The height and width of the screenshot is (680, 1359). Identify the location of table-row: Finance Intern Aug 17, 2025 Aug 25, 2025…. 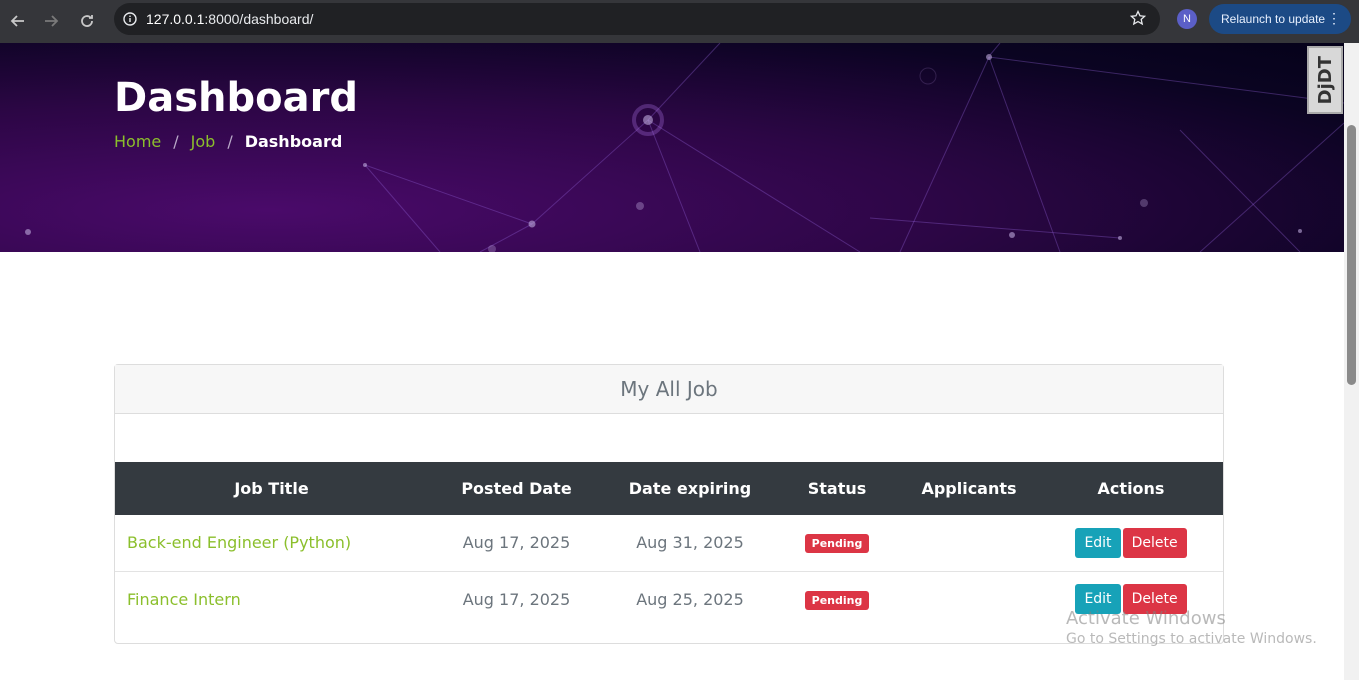
(669, 599).